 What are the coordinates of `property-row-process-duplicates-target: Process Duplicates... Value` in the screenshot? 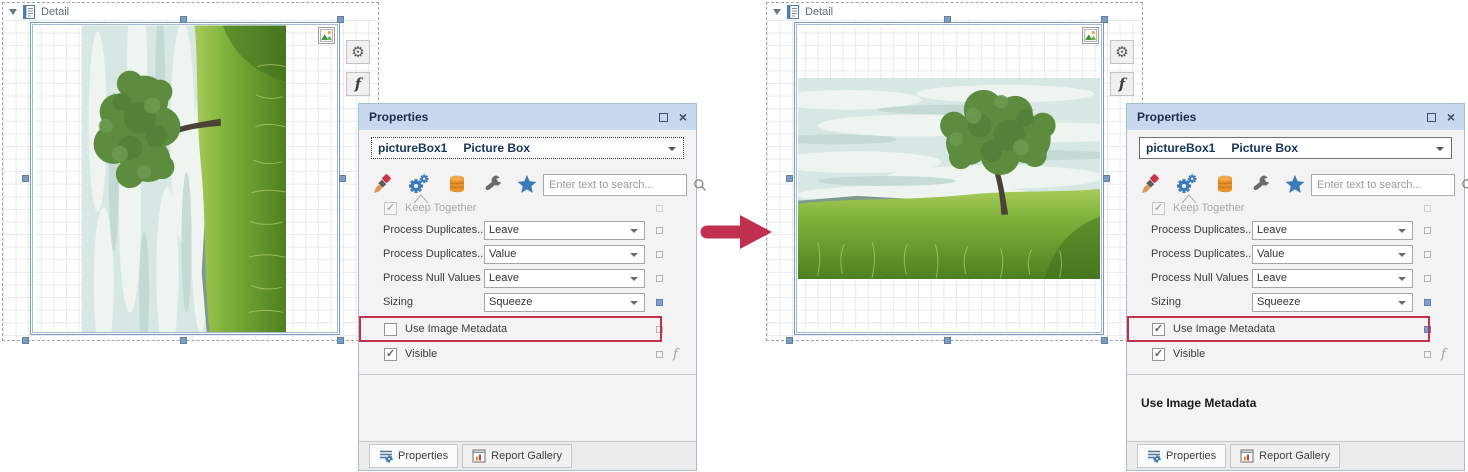 It's located at (1295, 254).